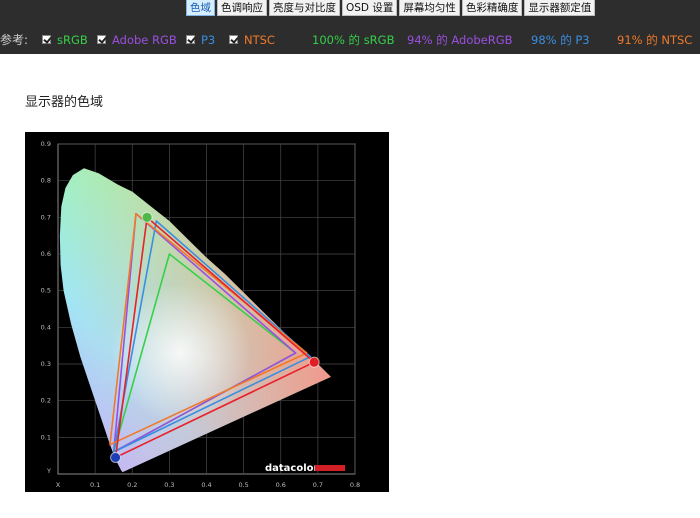 The height and width of the screenshot is (518, 700). Describe the element at coordinates (460, 40) in the screenshot. I see `coverage-stat: 94% 的 AdobeRGB` at that location.